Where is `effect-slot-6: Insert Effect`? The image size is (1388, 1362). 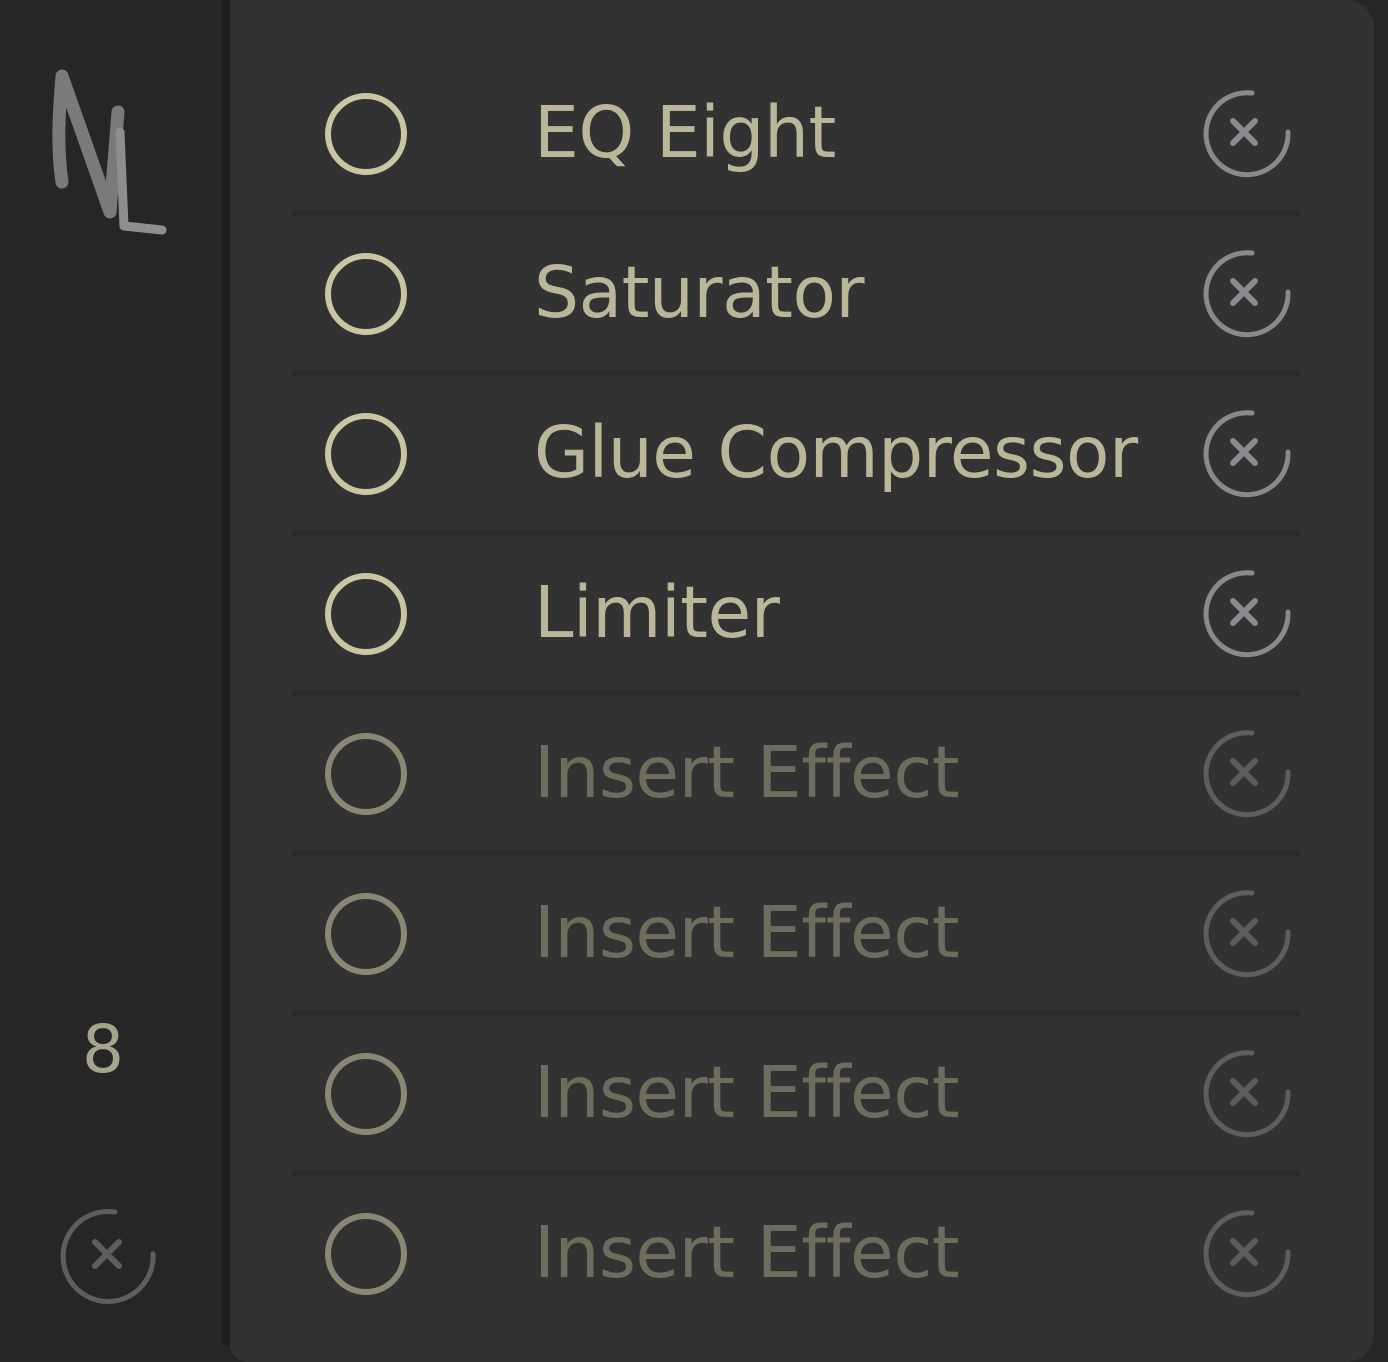
effect-slot-6: Insert Effect is located at coordinates (796, 936).